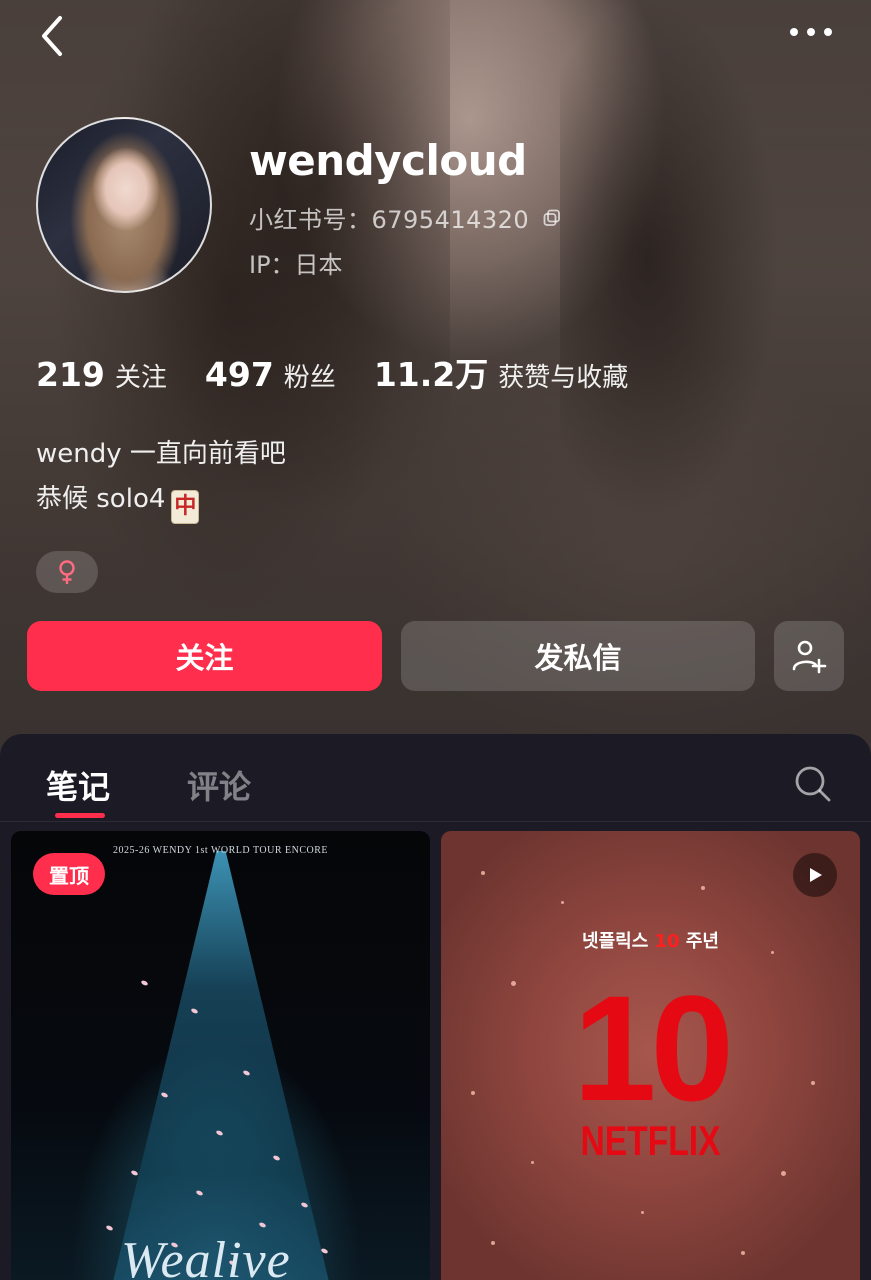  Describe the element at coordinates (389, 220) in the screenshot. I see `red-id: 小红书号：6795414320` at that location.